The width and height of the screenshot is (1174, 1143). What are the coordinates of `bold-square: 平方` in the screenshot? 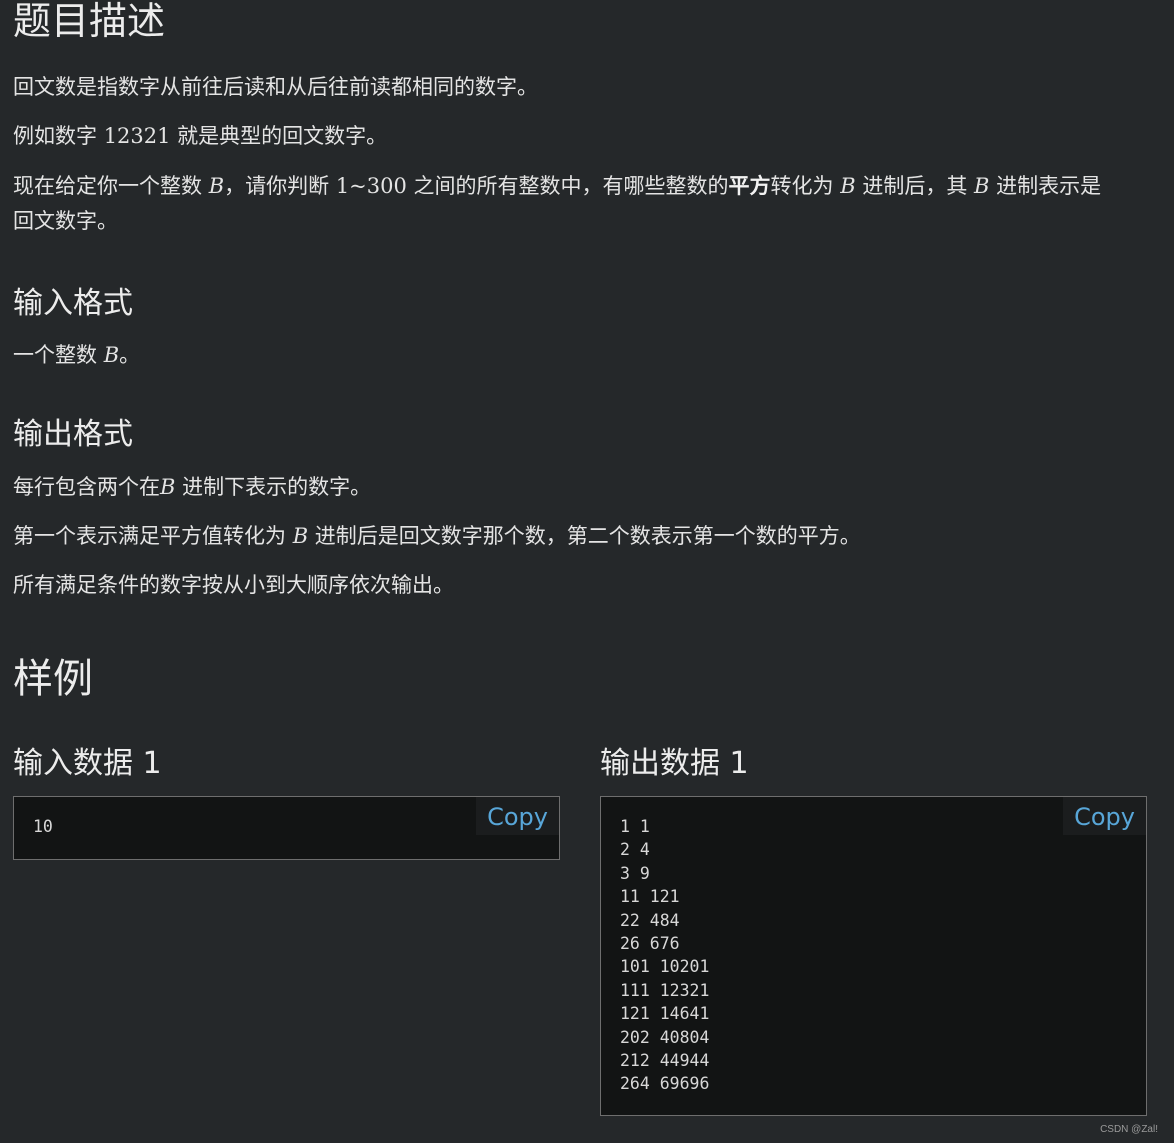 It's located at (749, 186).